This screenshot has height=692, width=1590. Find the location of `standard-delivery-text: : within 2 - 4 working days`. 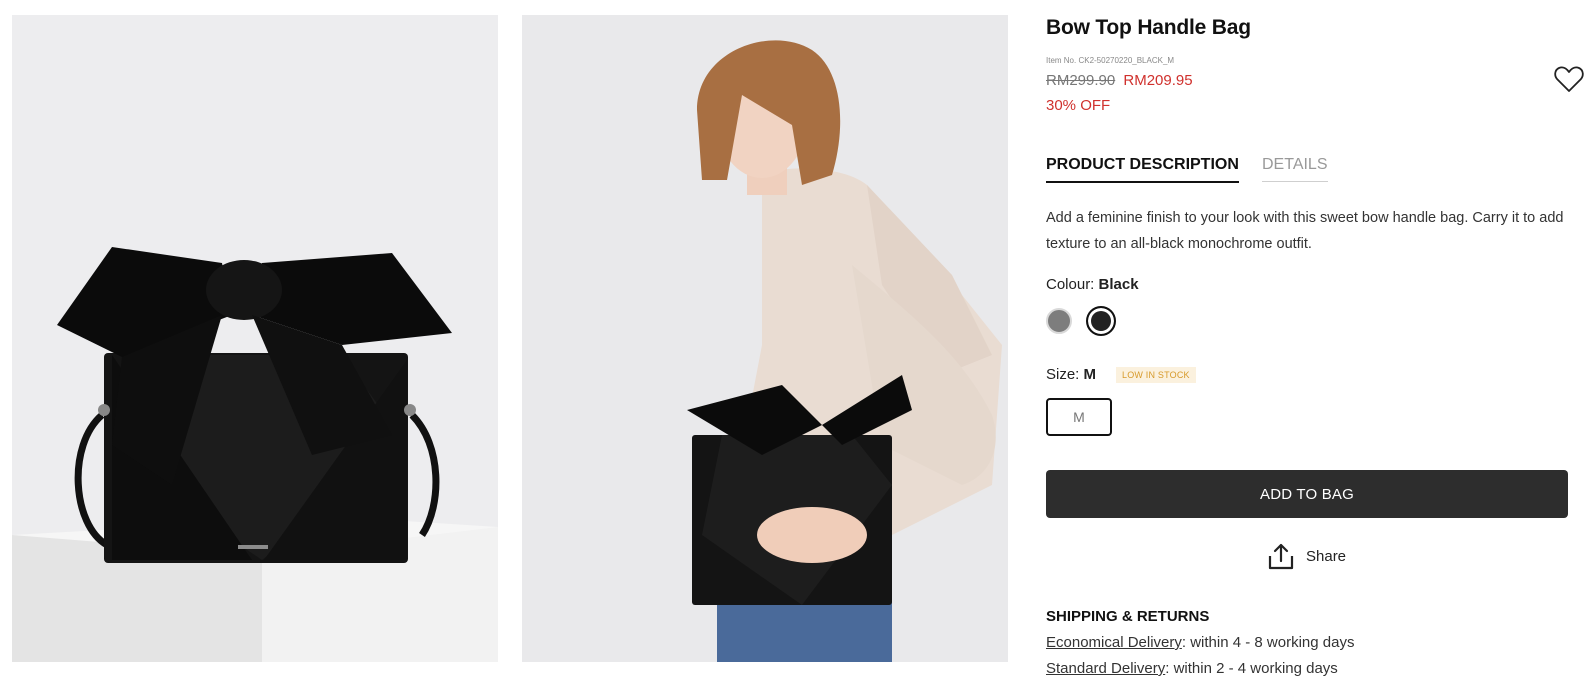

standard-delivery-text: : within 2 - 4 working days is located at coordinates (1251, 668).